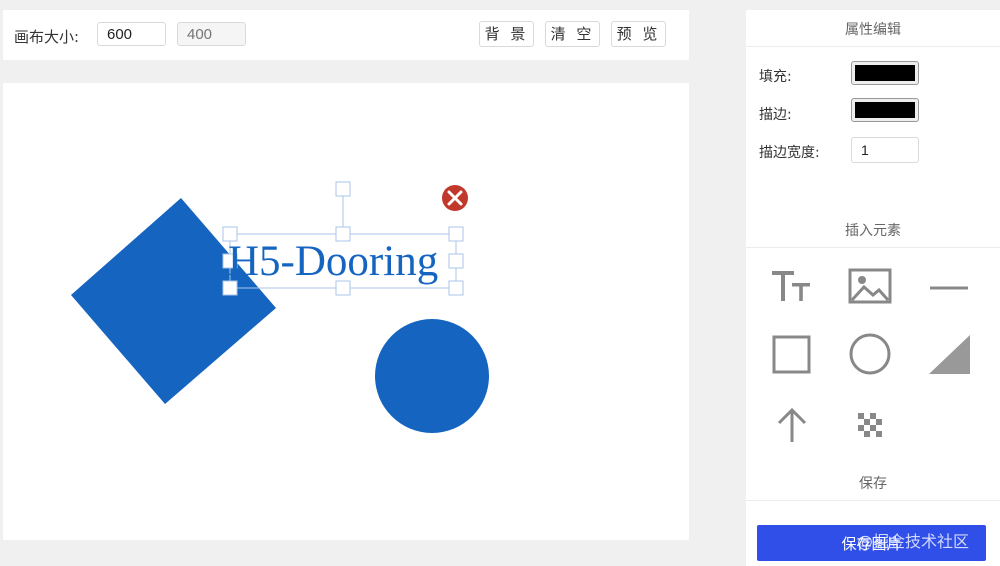  What do you see at coordinates (346, 35) in the screenshot?
I see `canvas-toolbar: 画布大小: 背 景 清 空 预 览` at bounding box center [346, 35].